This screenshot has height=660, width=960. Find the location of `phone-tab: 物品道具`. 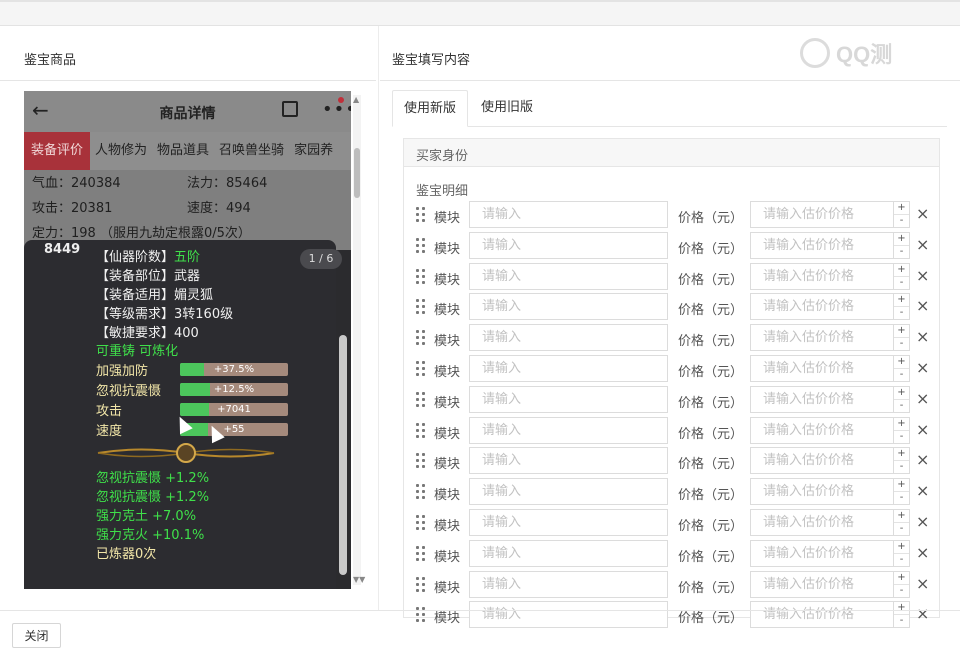

phone-tab: 物品道具 is located at coordinates (183, 151).